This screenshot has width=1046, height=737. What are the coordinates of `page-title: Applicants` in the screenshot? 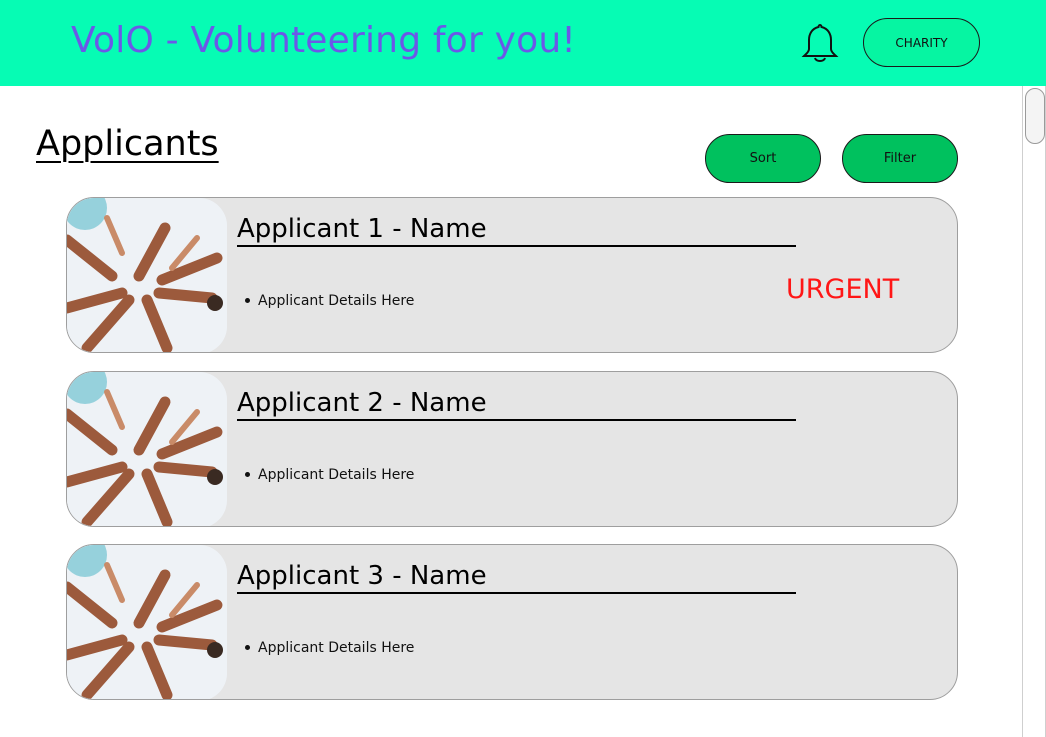 It's located at (127, 144).